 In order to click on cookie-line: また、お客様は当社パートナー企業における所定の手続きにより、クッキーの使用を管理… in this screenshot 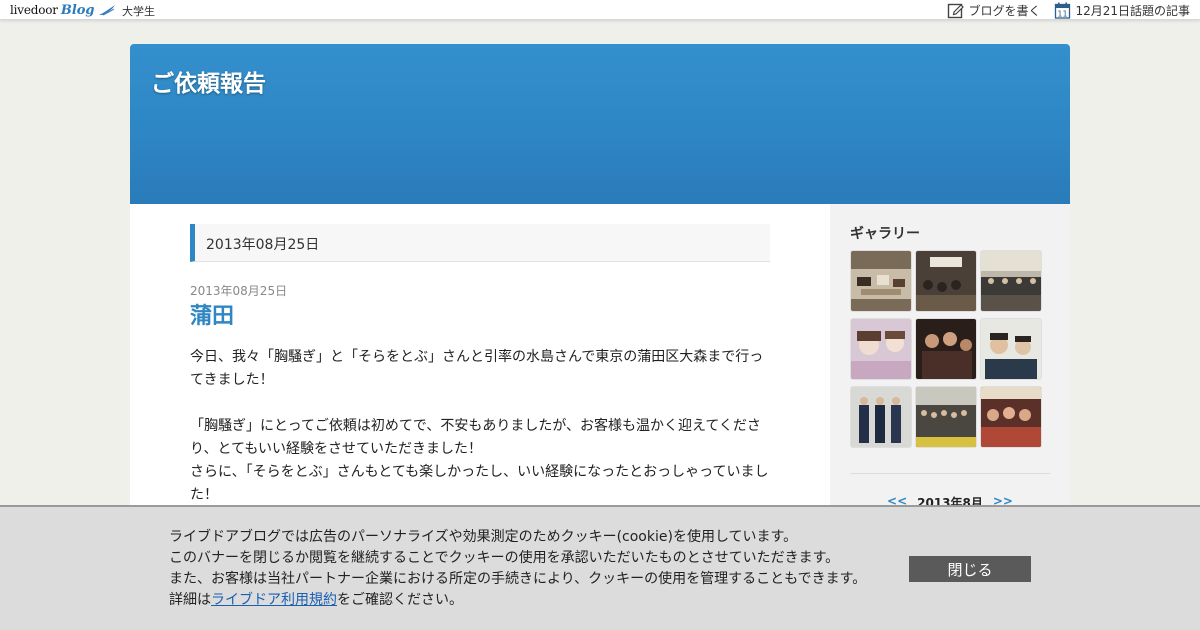, I will do `click(518, 579)`.